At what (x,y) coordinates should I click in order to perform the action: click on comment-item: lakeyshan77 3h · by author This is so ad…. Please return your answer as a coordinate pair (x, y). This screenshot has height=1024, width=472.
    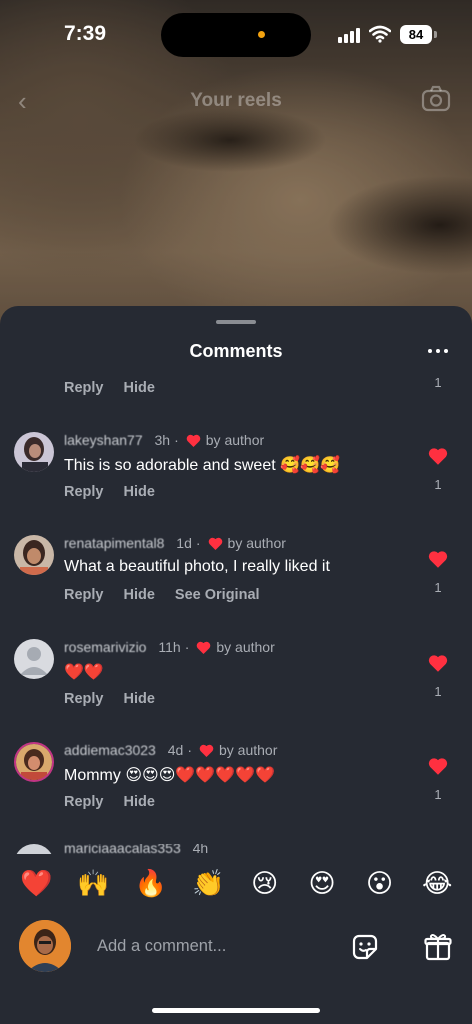
    Looking at the image, I should click on (236, 479).